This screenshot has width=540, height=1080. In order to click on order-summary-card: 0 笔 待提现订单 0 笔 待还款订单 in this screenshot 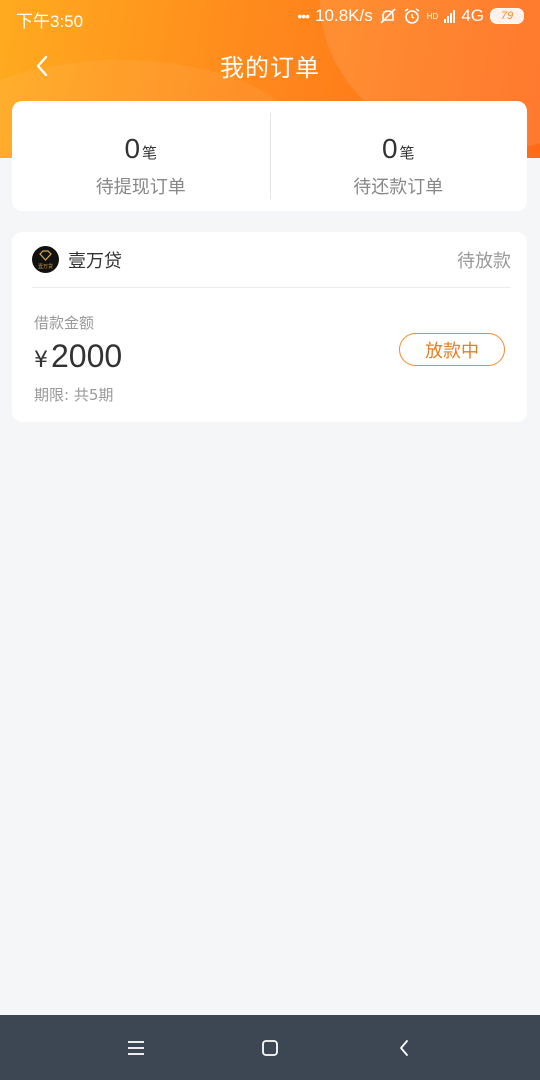, I will do `click(269, 156)`.